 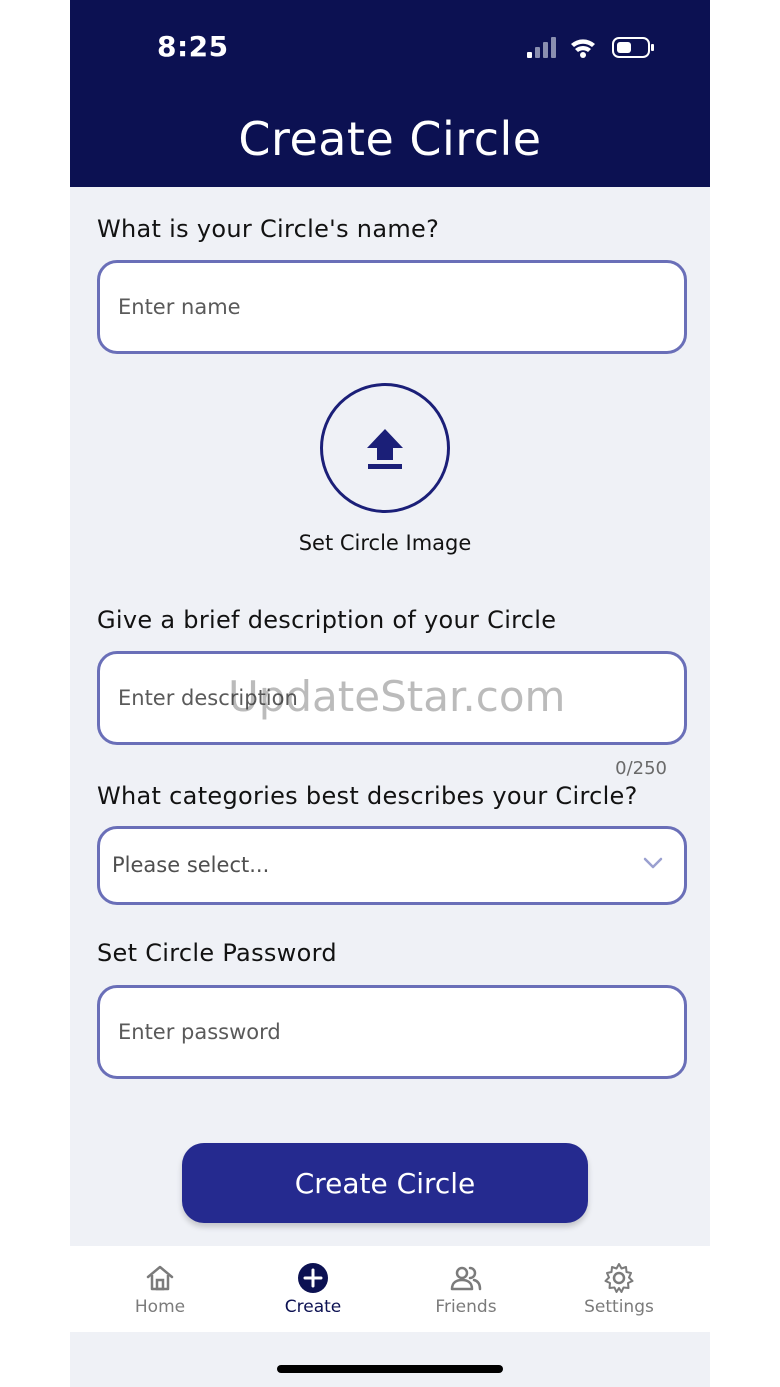 What do you see at coordinates (583, 48) in the screenshot?
I see `wifi-icon` at bounding box center [583, 48].